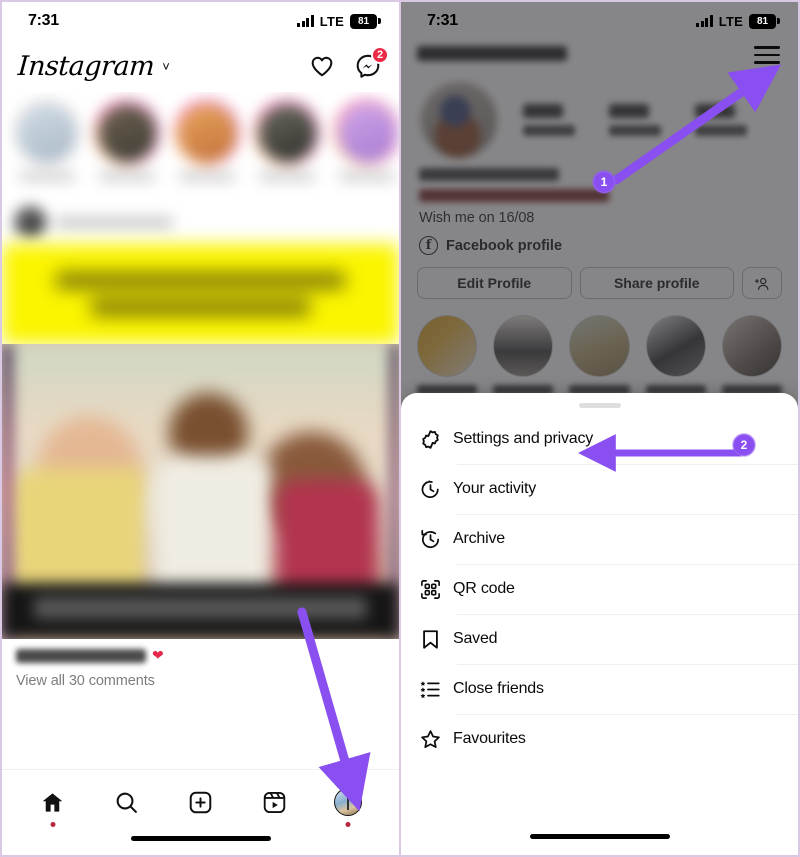 The width and height of the screenshot is (800, 857). What do you see at coordinates (599, 489) in the screenshot?
I see `your-activity-row: Your activity` at bounding box center [599, 489].